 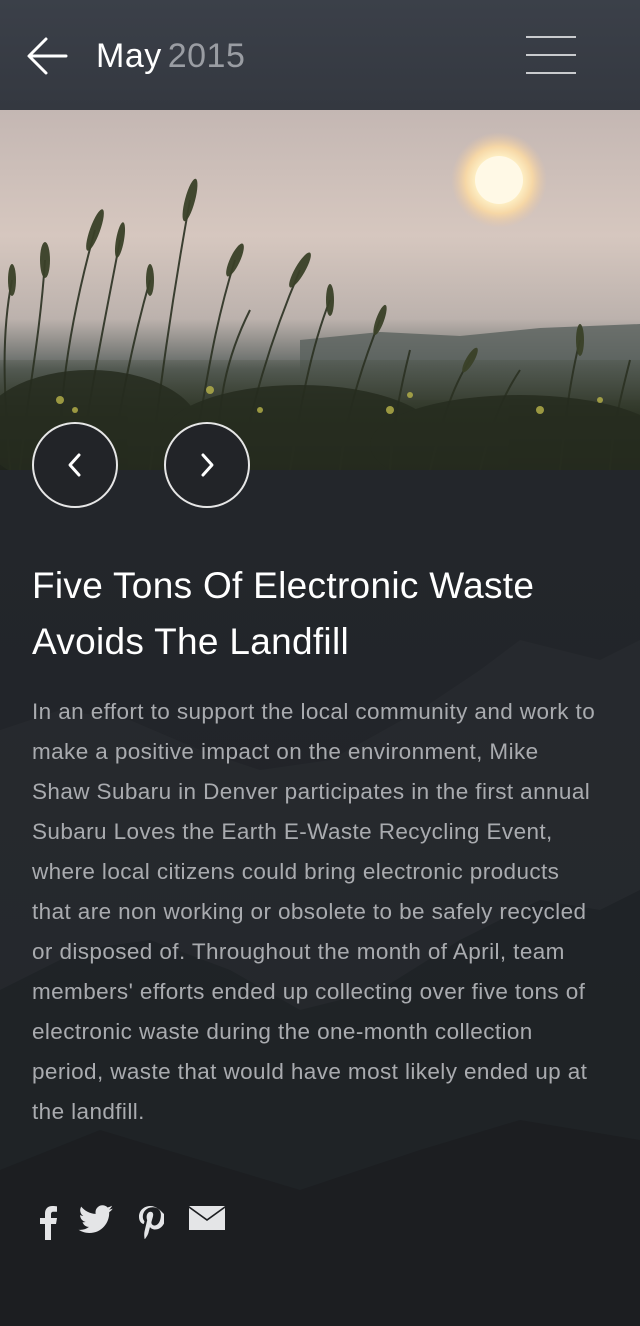 I want to click on top-bar: May 2015, so click(x=320, y=55).